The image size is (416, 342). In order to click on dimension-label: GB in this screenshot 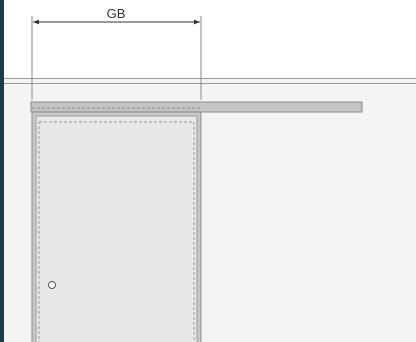, I will do `click(116, 13)`.